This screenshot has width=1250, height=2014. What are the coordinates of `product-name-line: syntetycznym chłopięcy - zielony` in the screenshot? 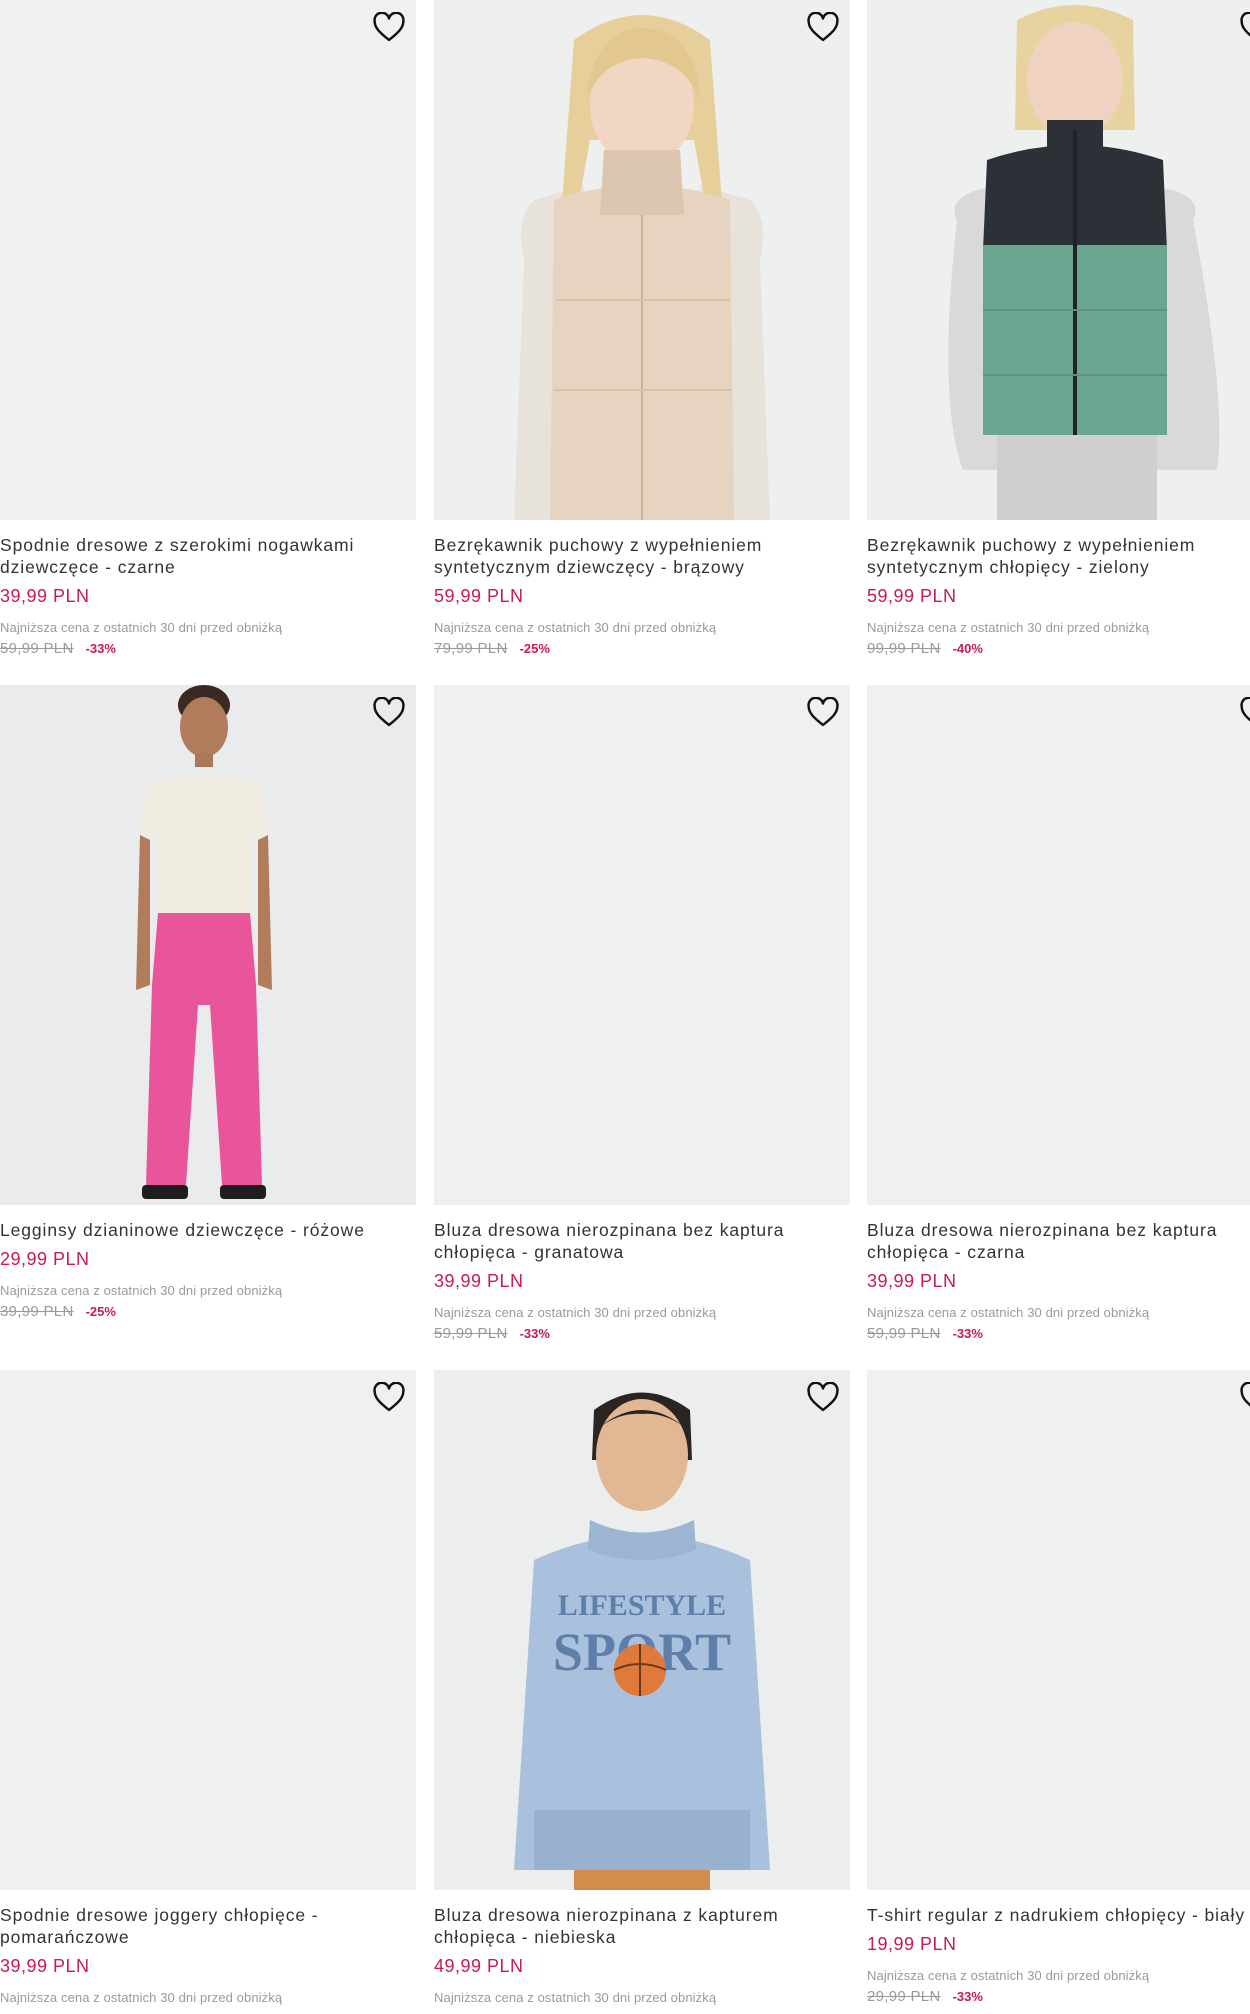 It's located at (1058, 567).